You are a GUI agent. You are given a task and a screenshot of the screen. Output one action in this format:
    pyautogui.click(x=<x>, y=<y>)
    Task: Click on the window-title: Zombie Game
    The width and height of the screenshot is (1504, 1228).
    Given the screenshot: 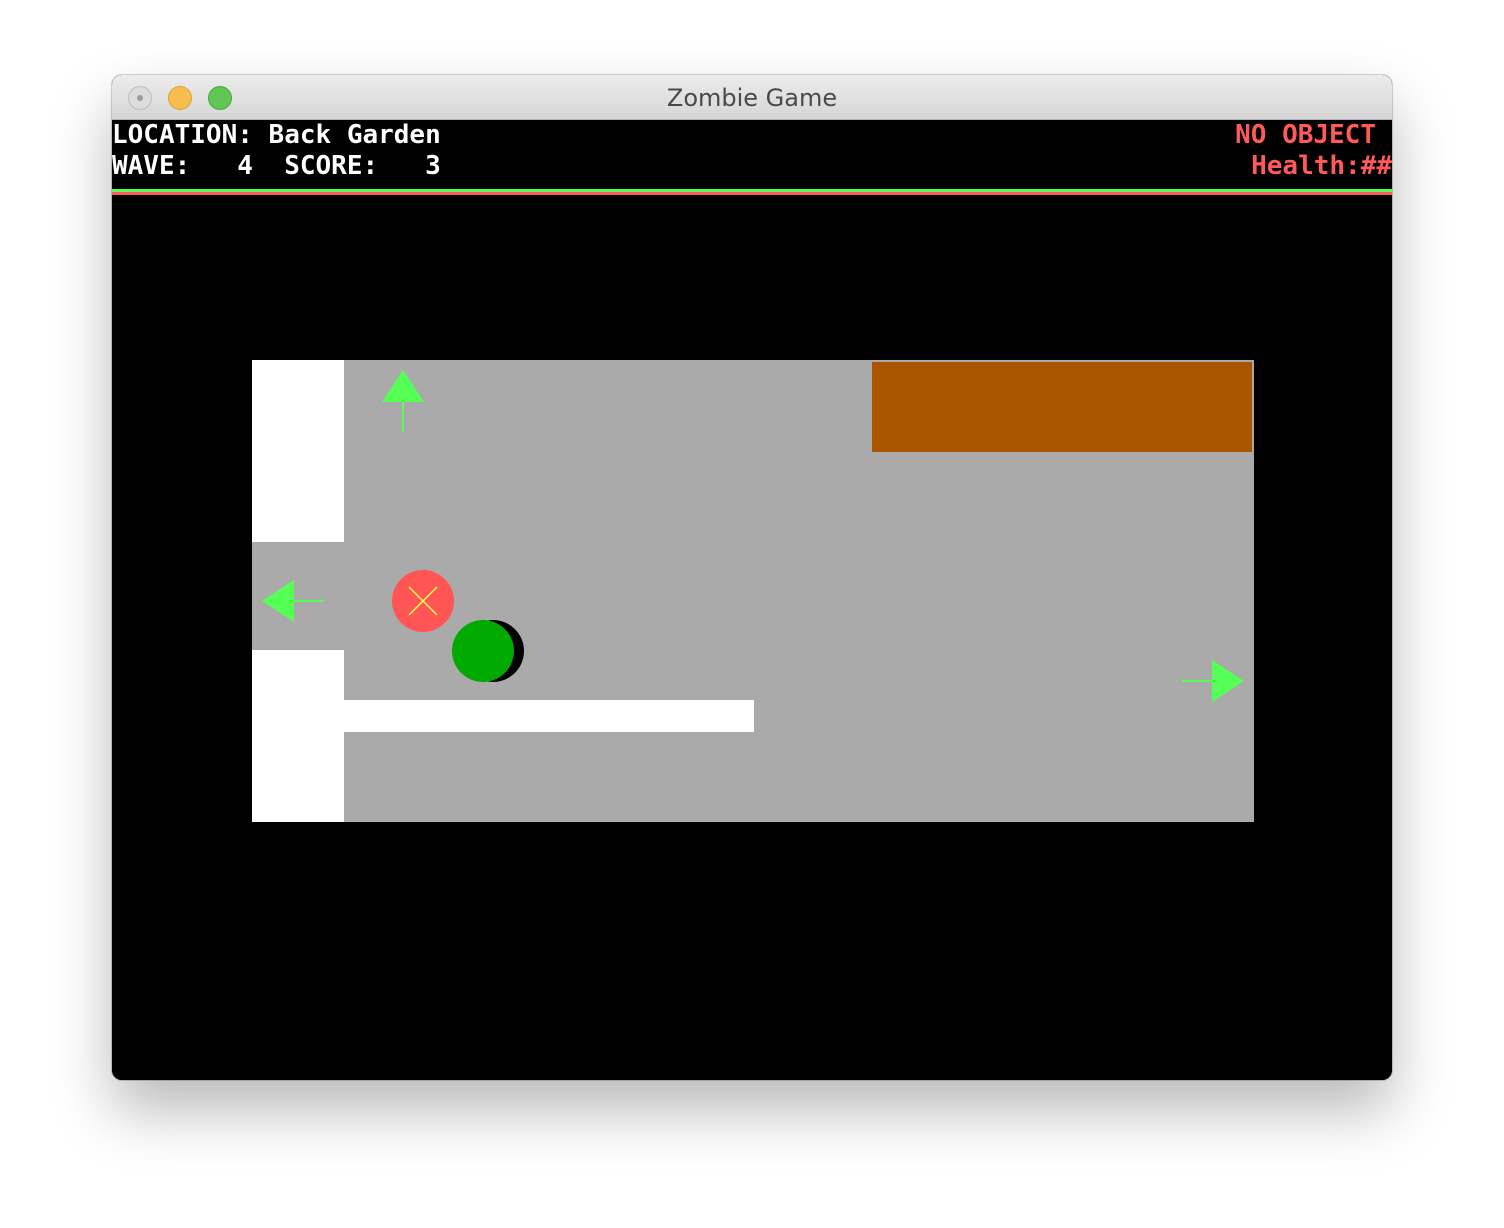 What is the action you would take?
    pyautogui.click(x=752, y=98)
    